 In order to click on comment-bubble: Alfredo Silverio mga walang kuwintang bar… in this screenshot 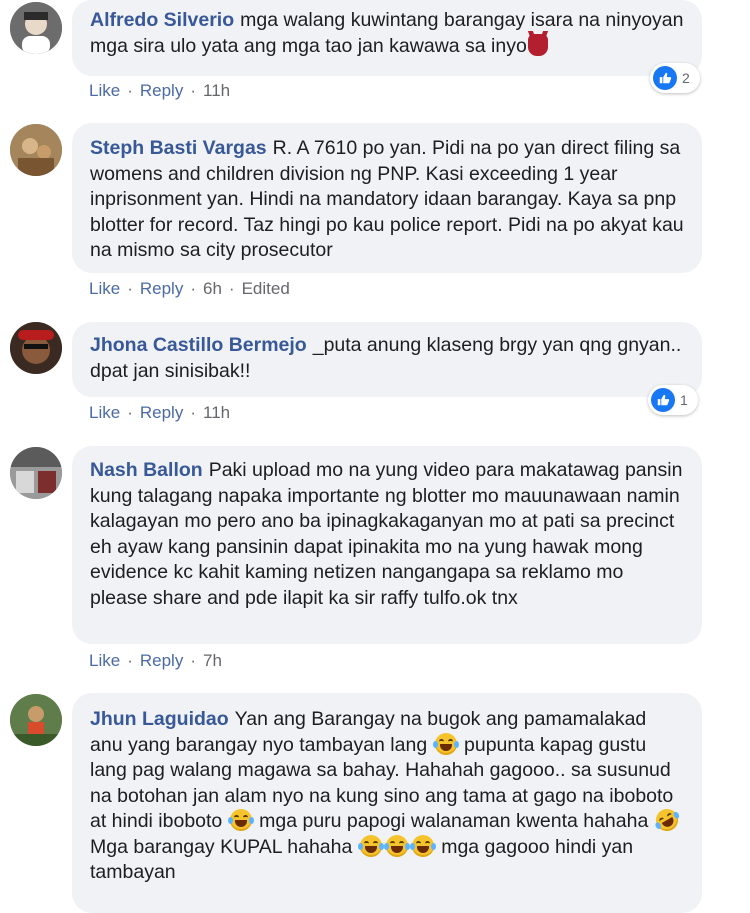, I will do `click(387, 38)`.